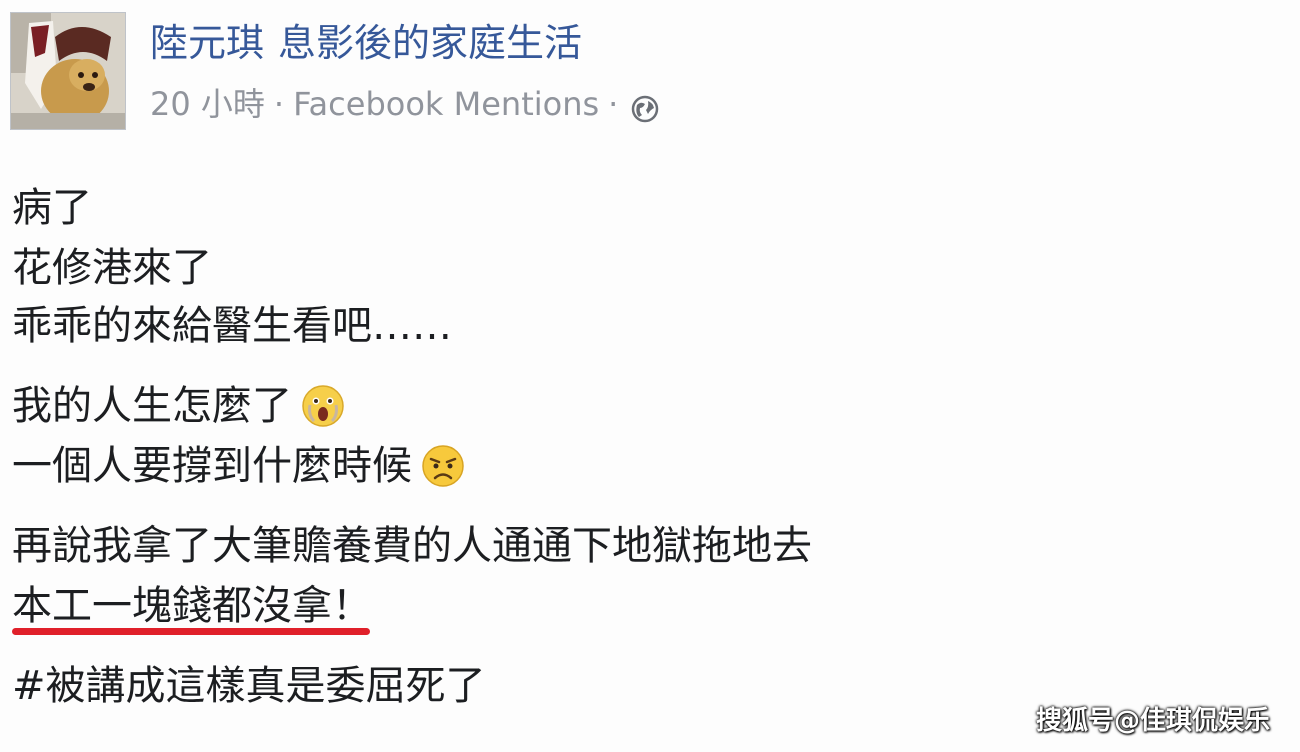  I want to click on post-line-text: 一個人要撐到什麼時候, so click(212, 466).